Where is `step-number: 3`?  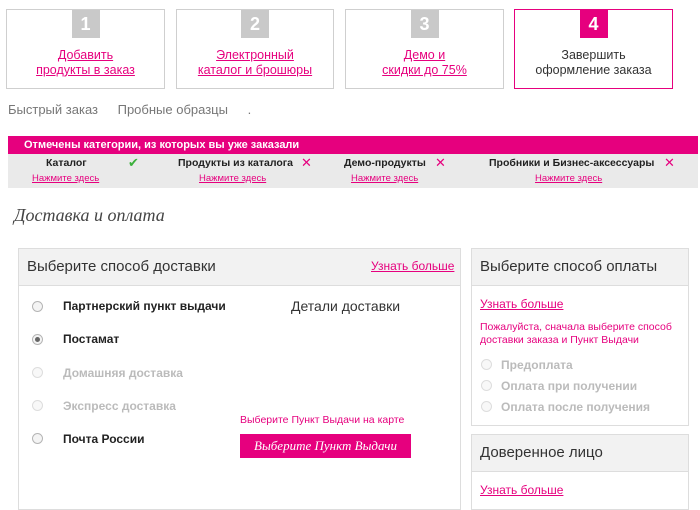 step-number: 3 is located at coordinates (424, 24).